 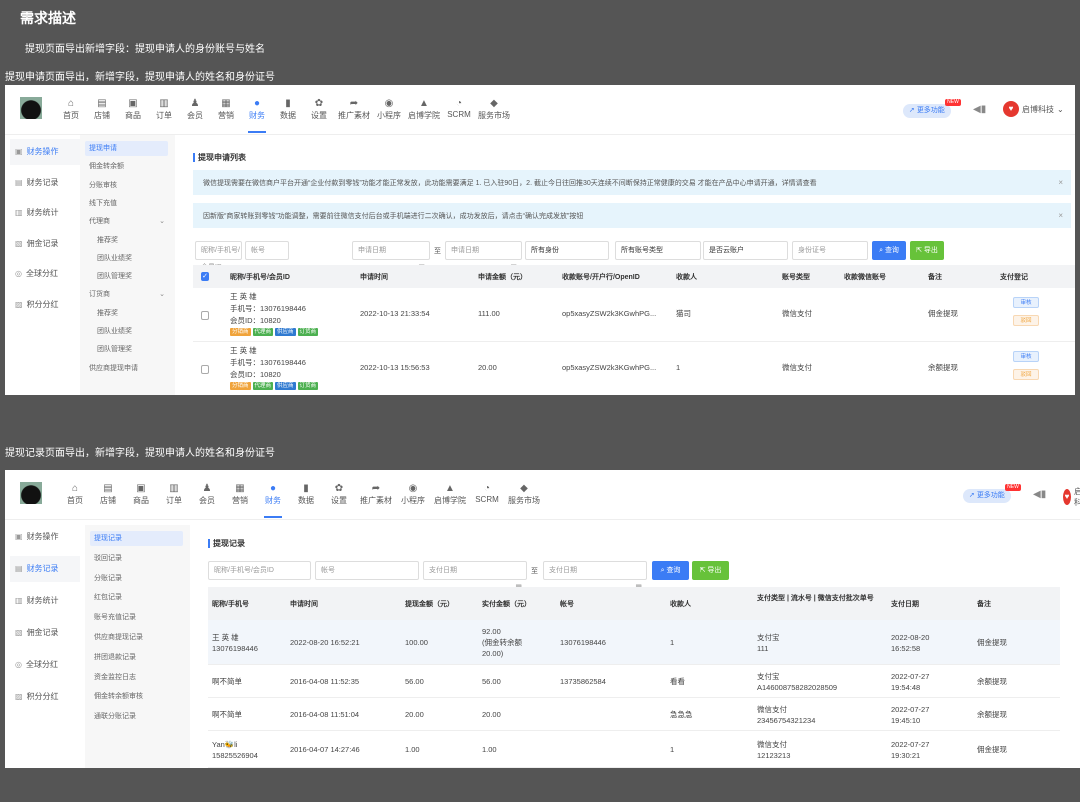 What do you see at coordinates (483, 256) in the screenshot?
I see `apply-date-end: 申请日期▦` at bounding box center [483, 256].